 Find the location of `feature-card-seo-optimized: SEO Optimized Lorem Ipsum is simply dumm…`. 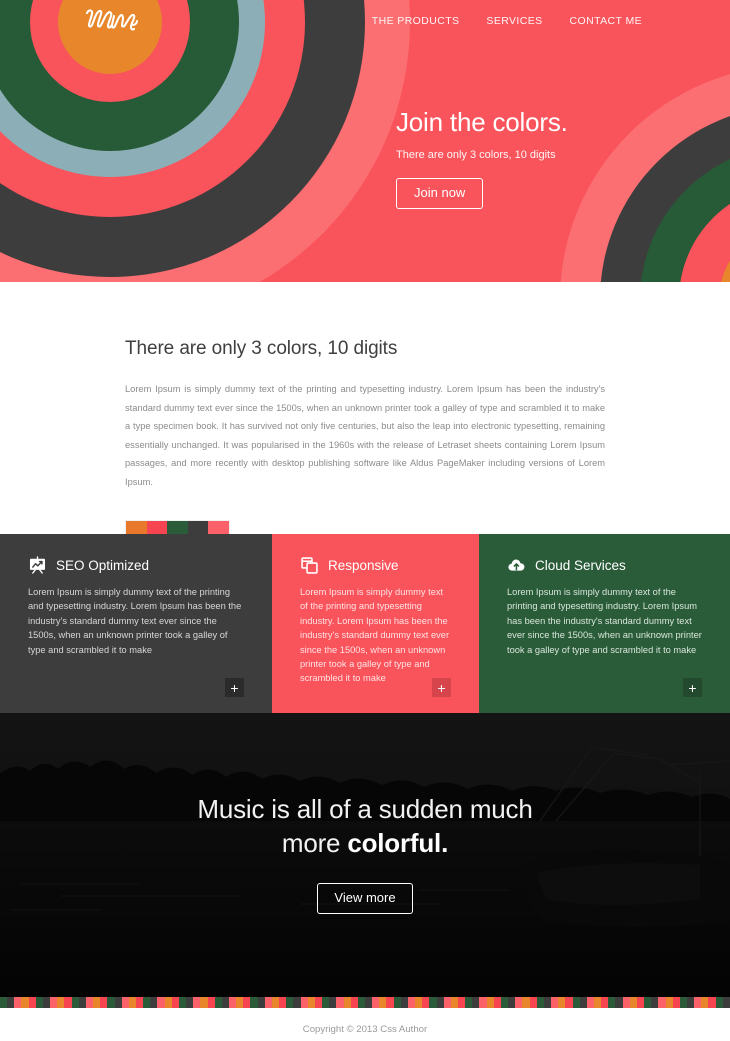

feature-card-seo-optimized: SEO Optimized Lorem Ipsum is simply dumm… is located at coordinates (136, 623).